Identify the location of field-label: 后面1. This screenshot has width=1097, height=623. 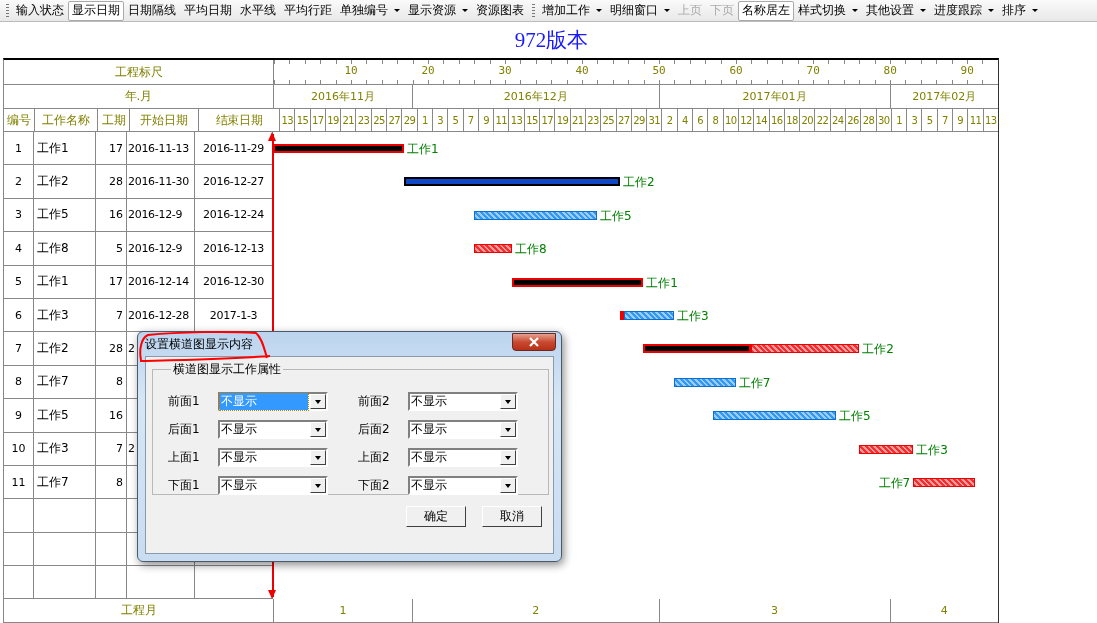
(184, 429).